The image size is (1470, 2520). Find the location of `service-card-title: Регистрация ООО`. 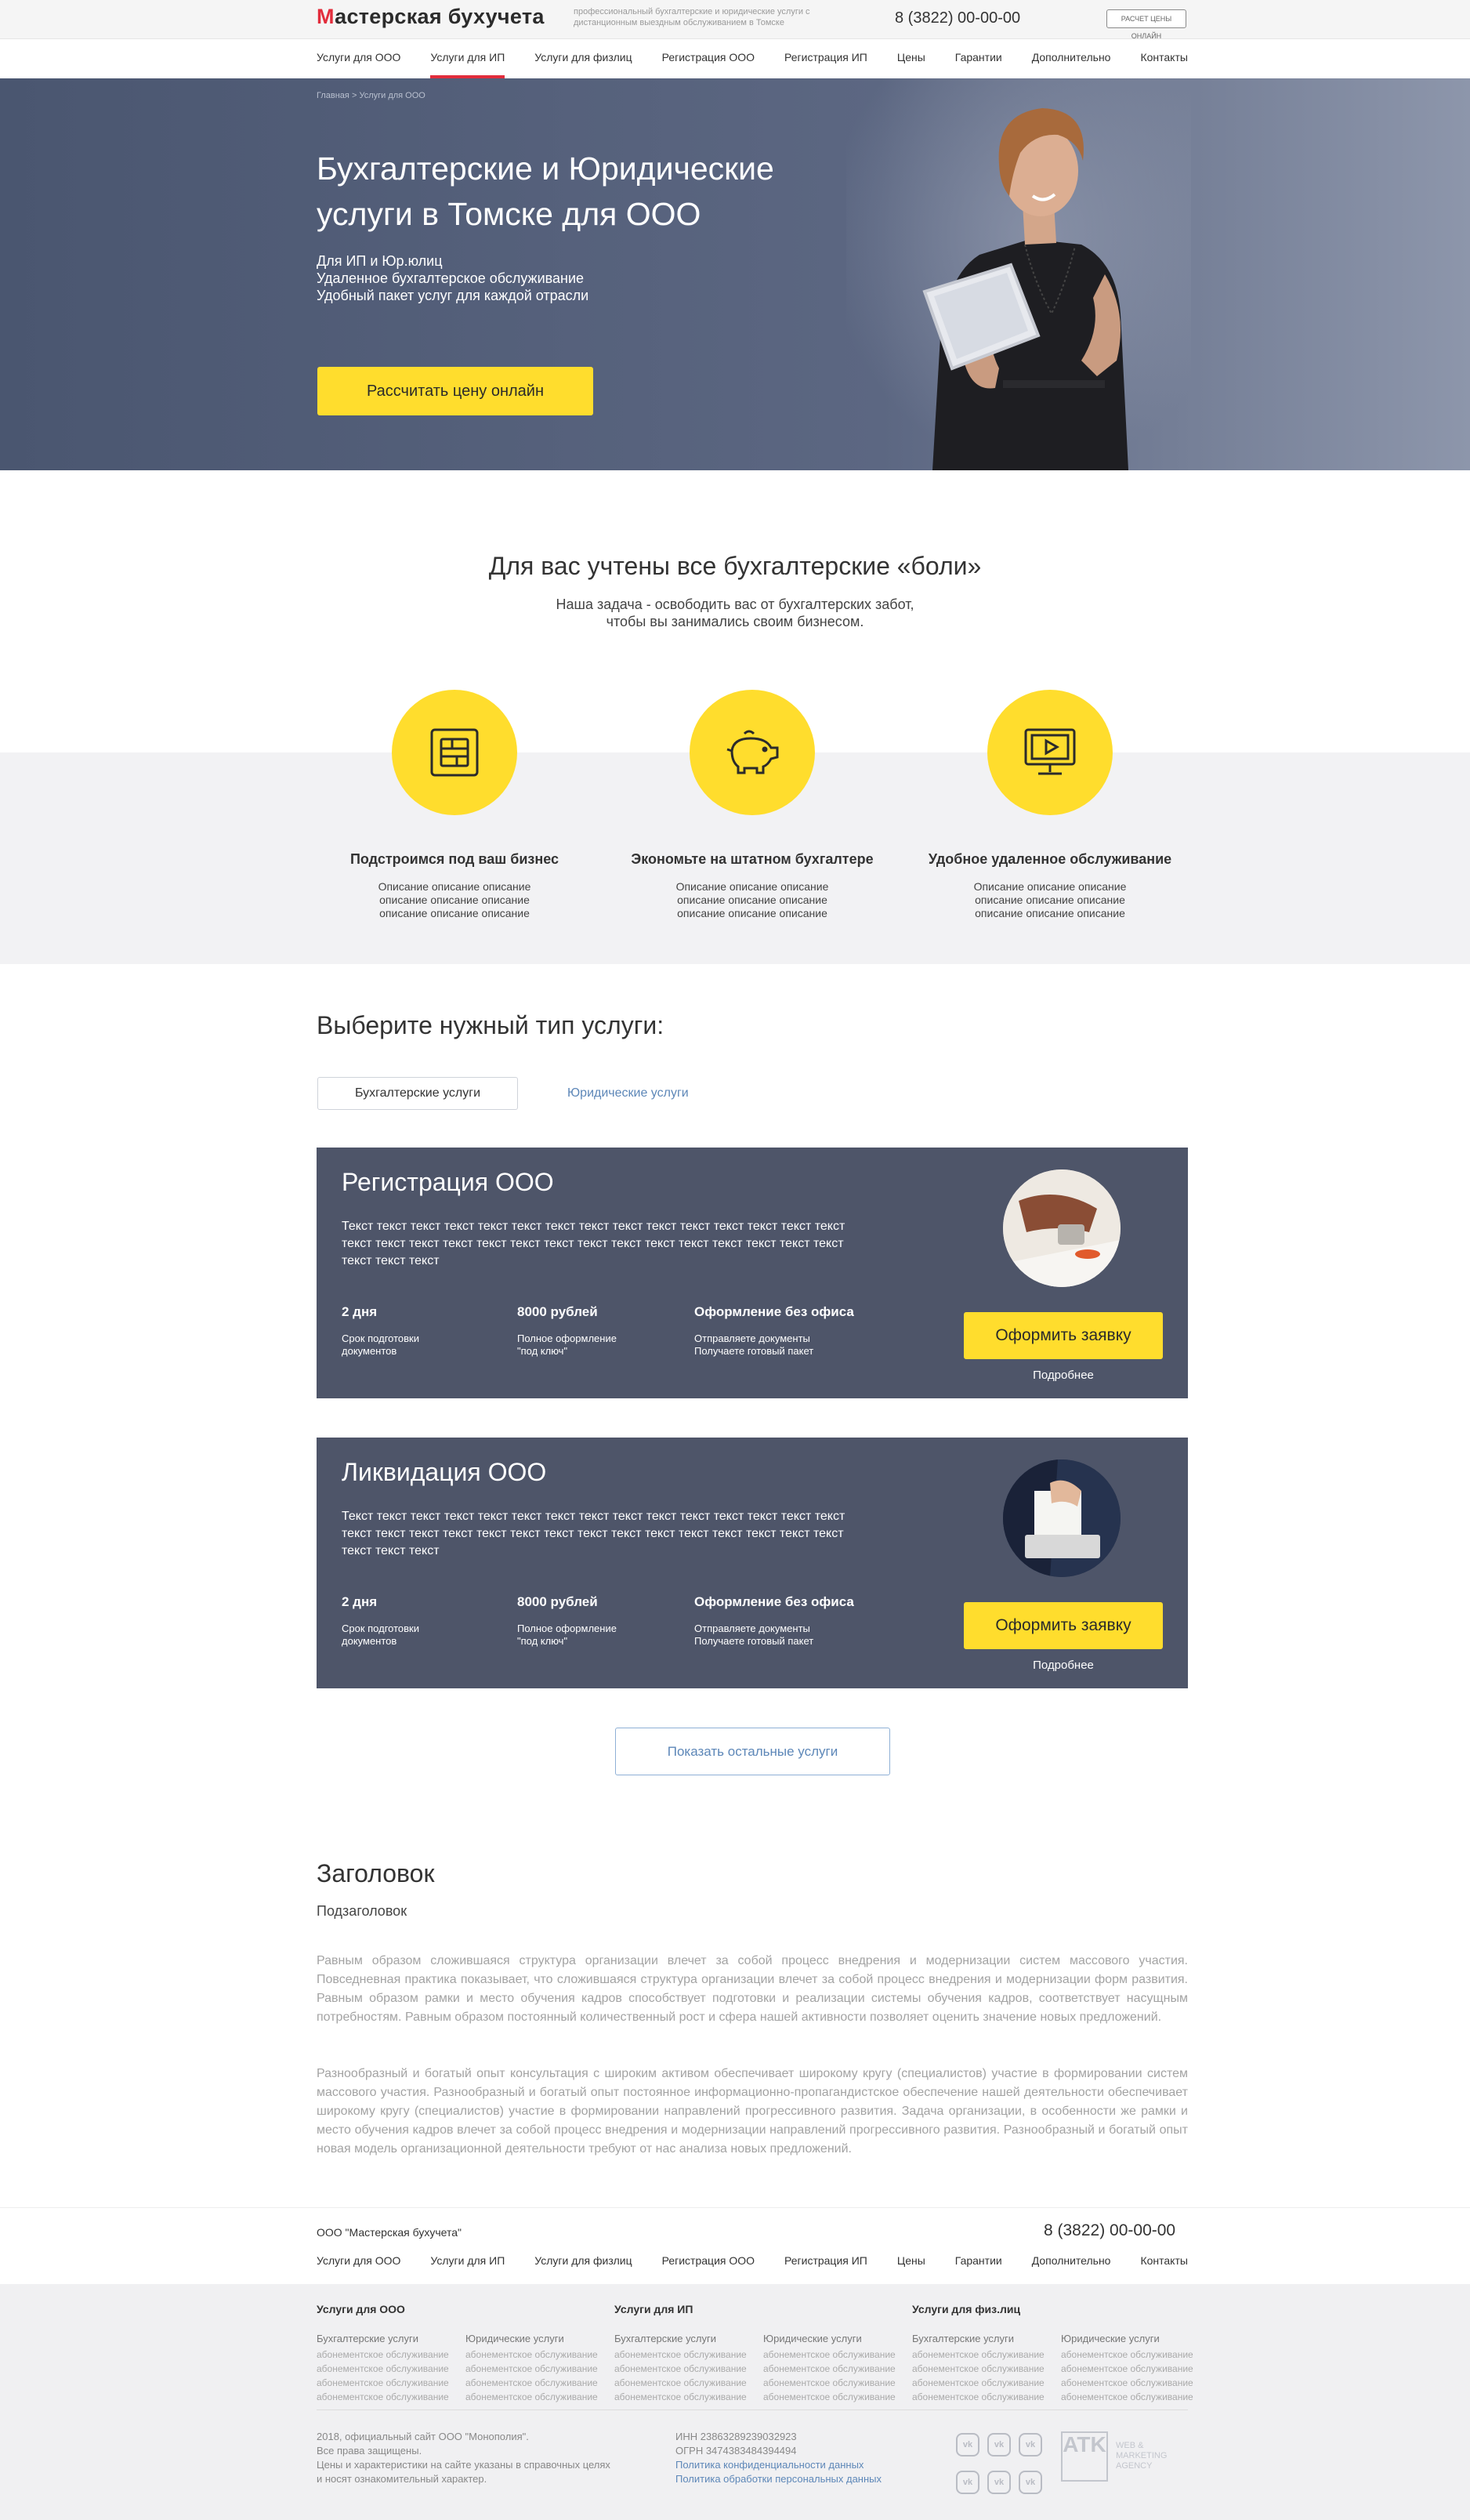

service-card-title: Регистрация ООО is located at coordinates (448, 1182).